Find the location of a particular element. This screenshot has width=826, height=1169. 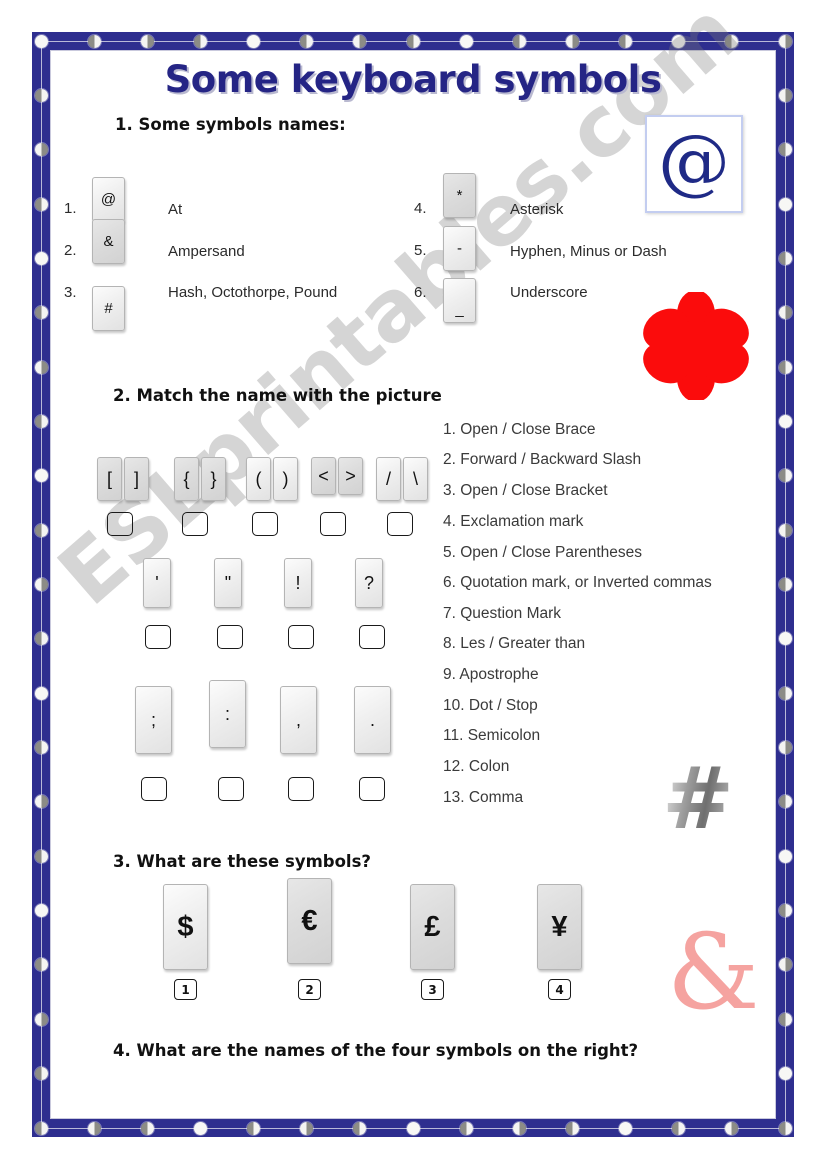

at-symbol-clipart: @ is located at coordinates (694, 164).